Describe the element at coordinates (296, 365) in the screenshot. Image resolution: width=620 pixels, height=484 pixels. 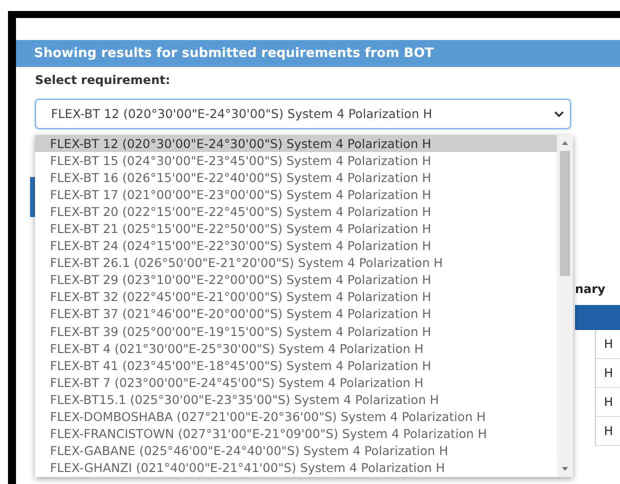
I see `dropdown-option: FLEX-BT 41 (023°45'00"E-18°45'00"S) System 4 Polarization H` at that location.